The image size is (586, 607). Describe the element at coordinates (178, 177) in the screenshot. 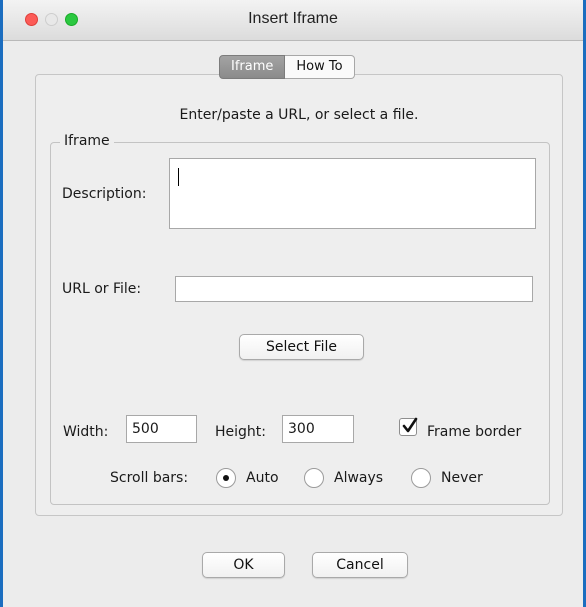

I see `text-caret` at that location.